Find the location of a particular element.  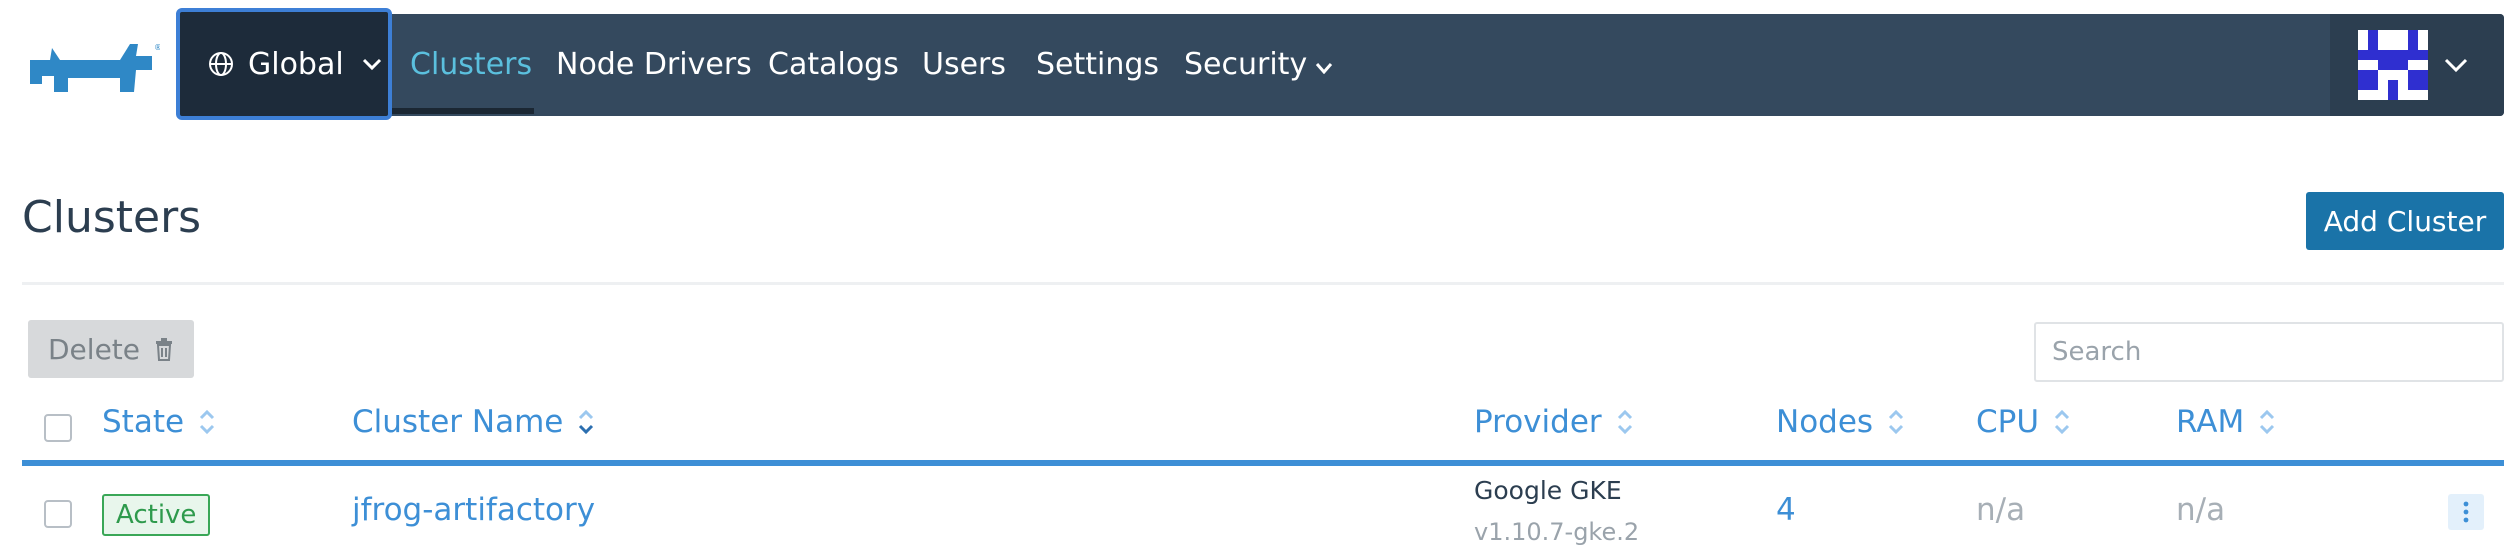

nav-security-label: Security is located at coordinates (1246, 64).